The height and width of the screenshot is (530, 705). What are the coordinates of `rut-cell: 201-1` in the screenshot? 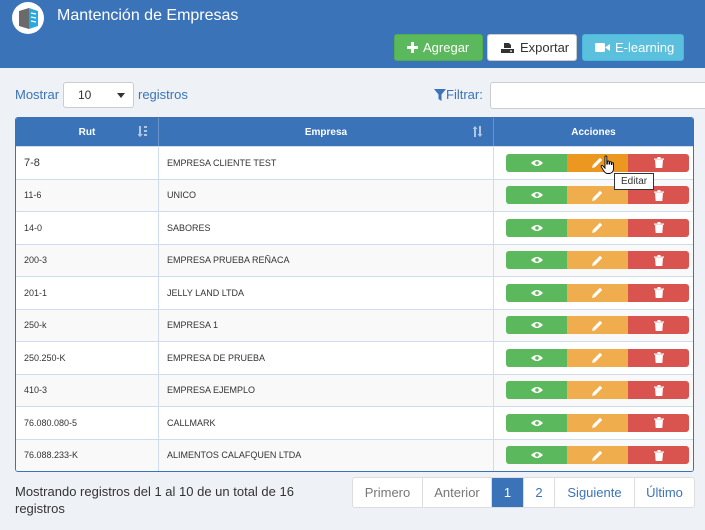 It's located at (87, 293).